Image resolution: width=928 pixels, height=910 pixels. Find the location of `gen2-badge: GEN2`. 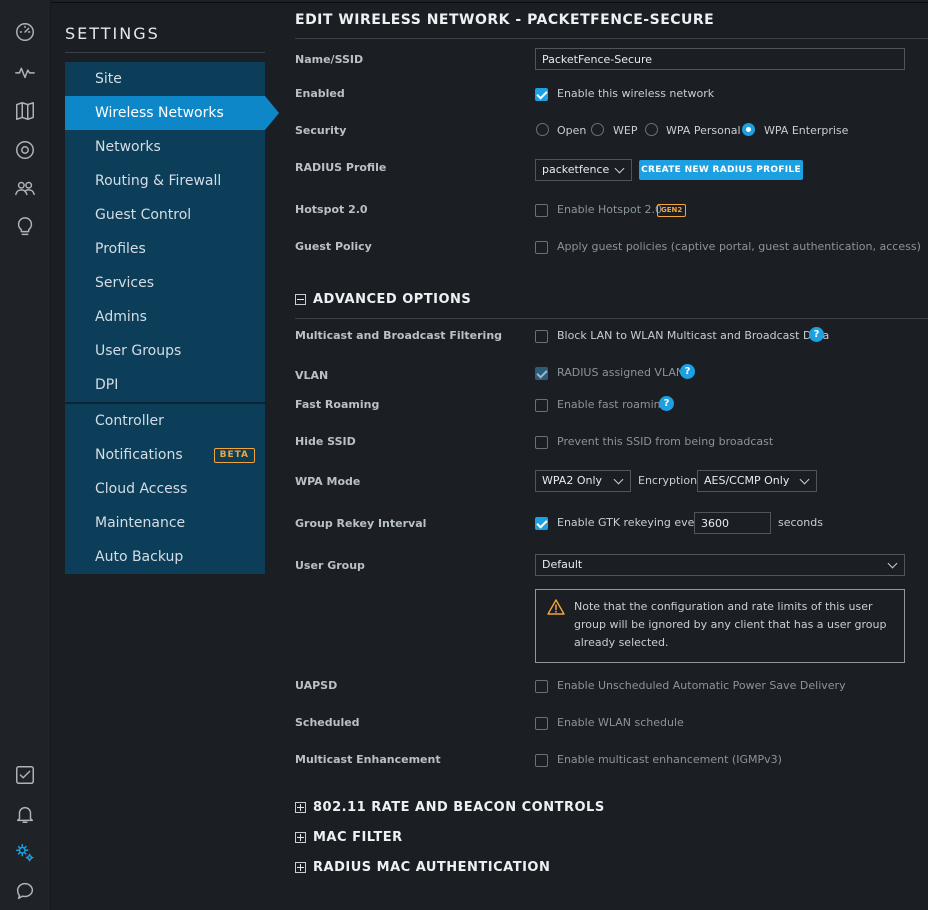

gen2-badge: GEN2 is located at coordinates (672, 210).